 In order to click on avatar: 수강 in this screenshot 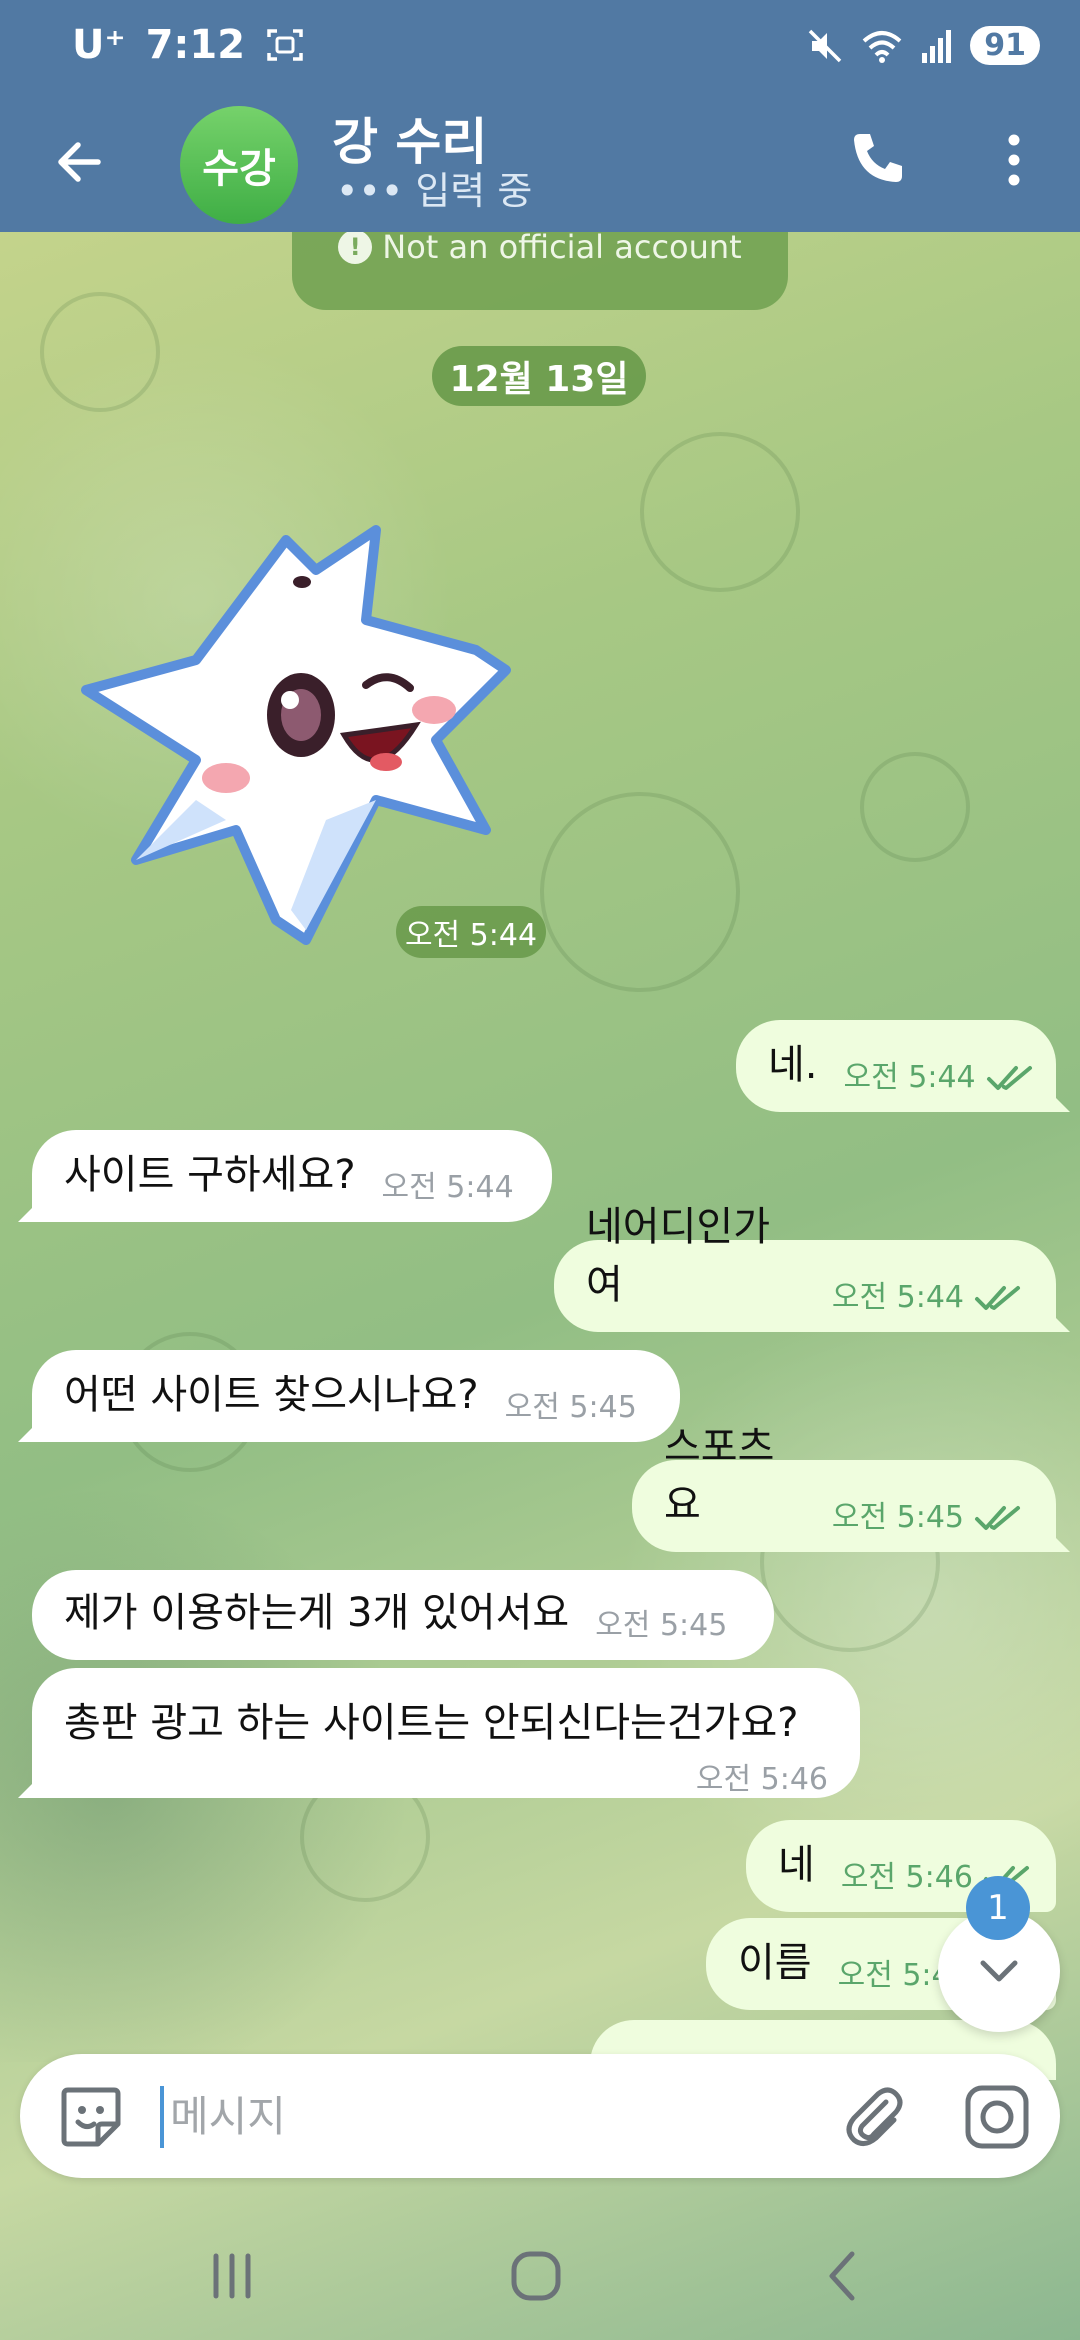, I will do `click(239, 165)`.